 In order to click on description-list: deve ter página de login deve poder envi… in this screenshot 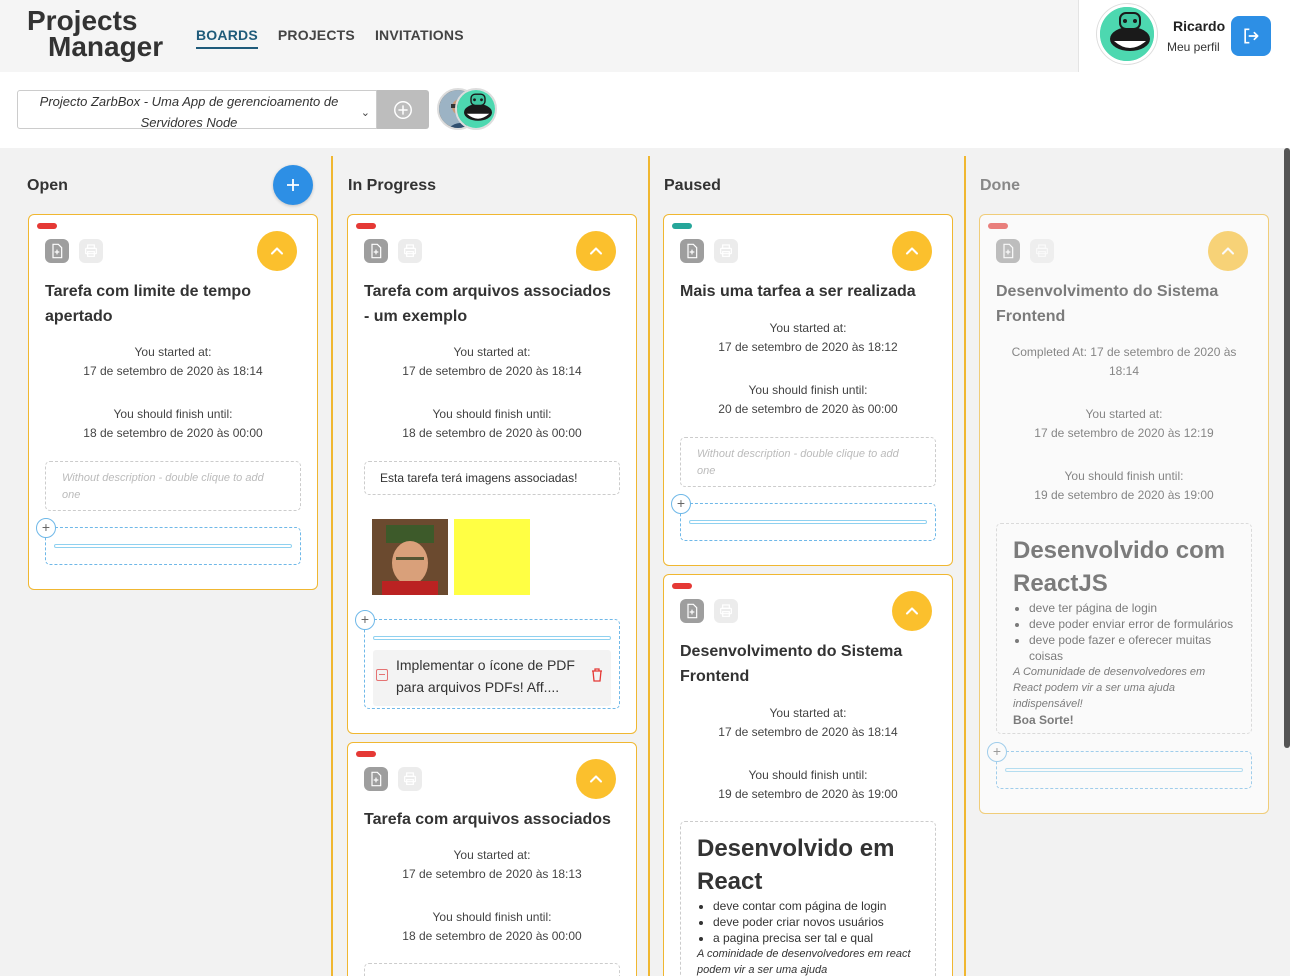, I will do `click(1132, 632)`.